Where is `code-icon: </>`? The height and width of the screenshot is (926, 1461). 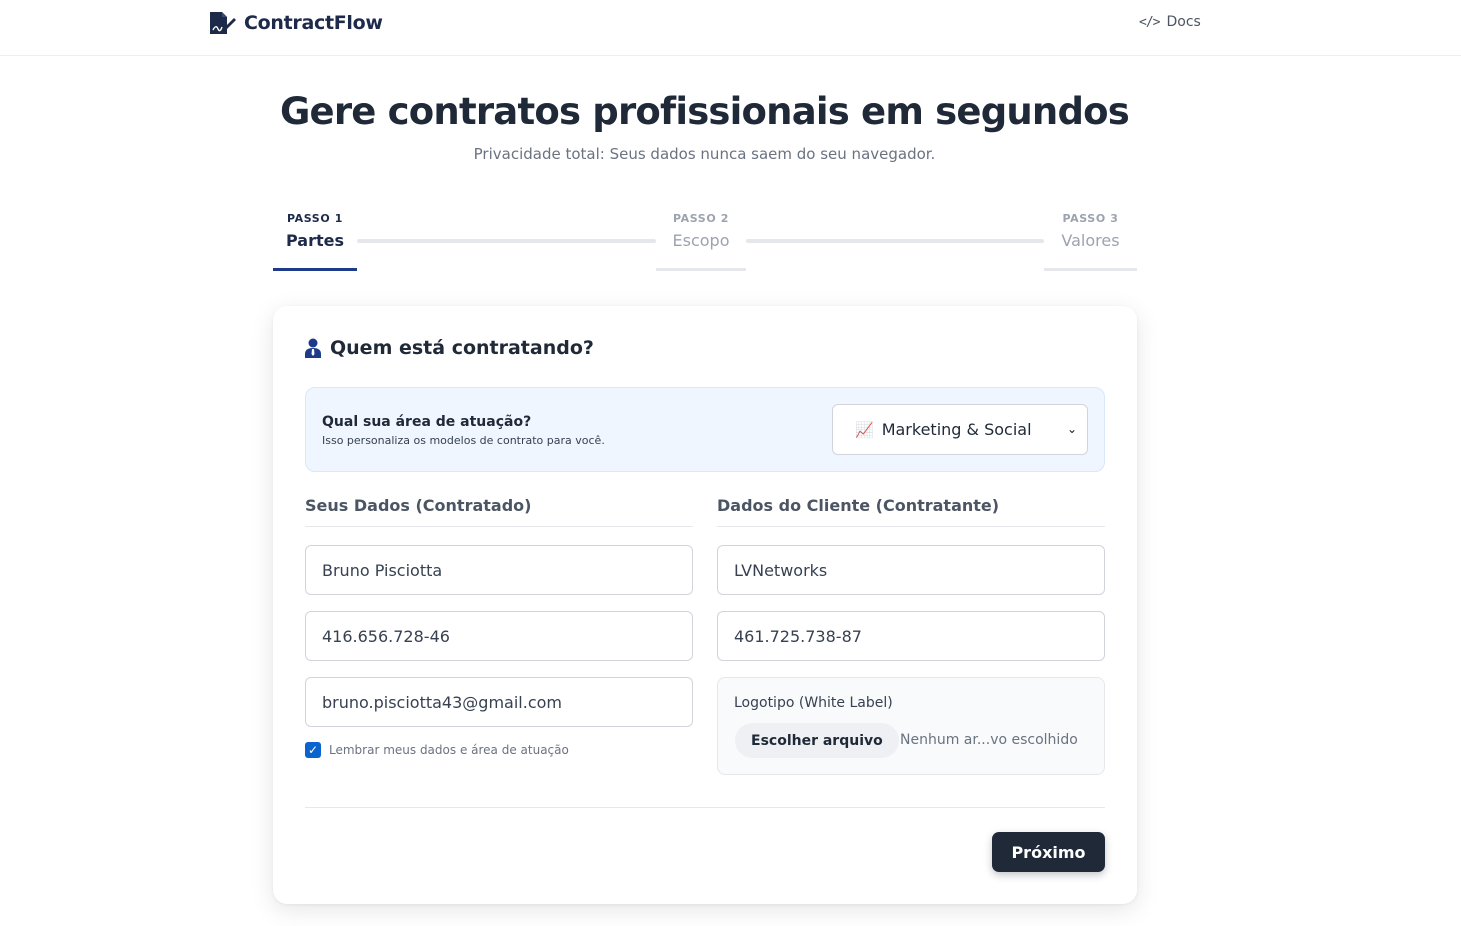
code-icon: </> is located at coordinates (1150, 22).